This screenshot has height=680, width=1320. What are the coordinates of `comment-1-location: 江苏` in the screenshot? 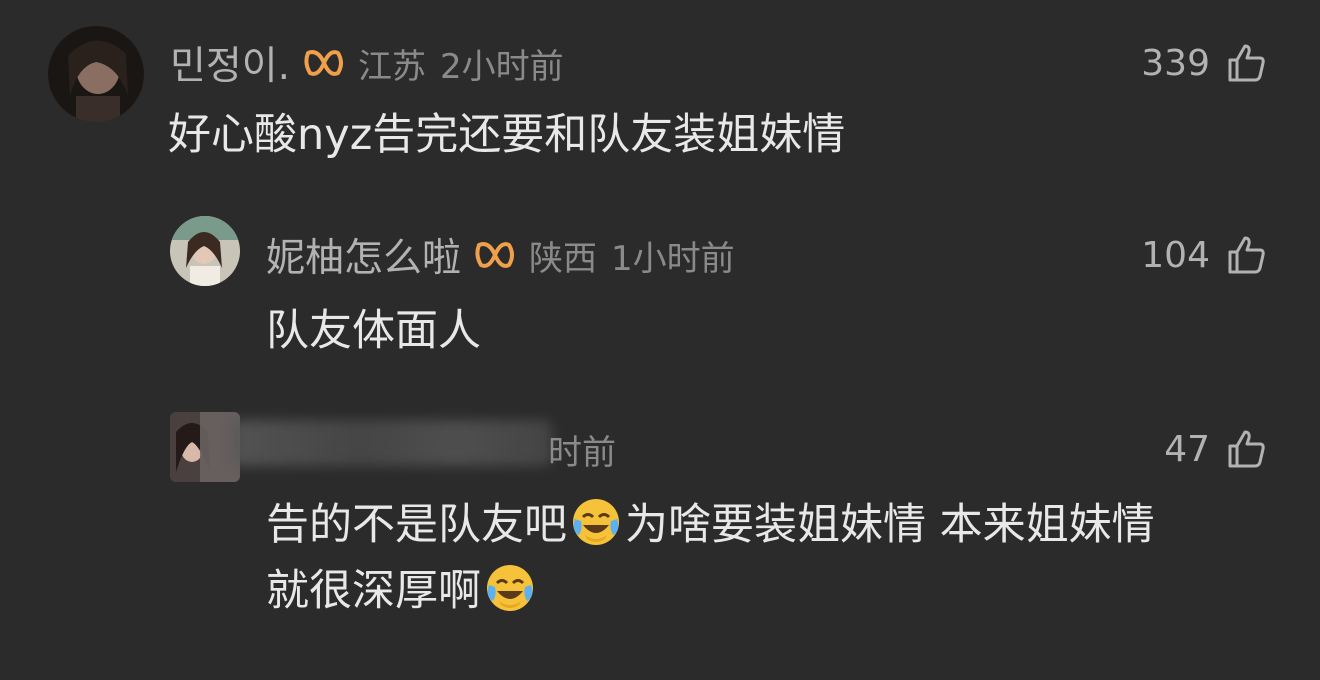 It's located at (392, 66).